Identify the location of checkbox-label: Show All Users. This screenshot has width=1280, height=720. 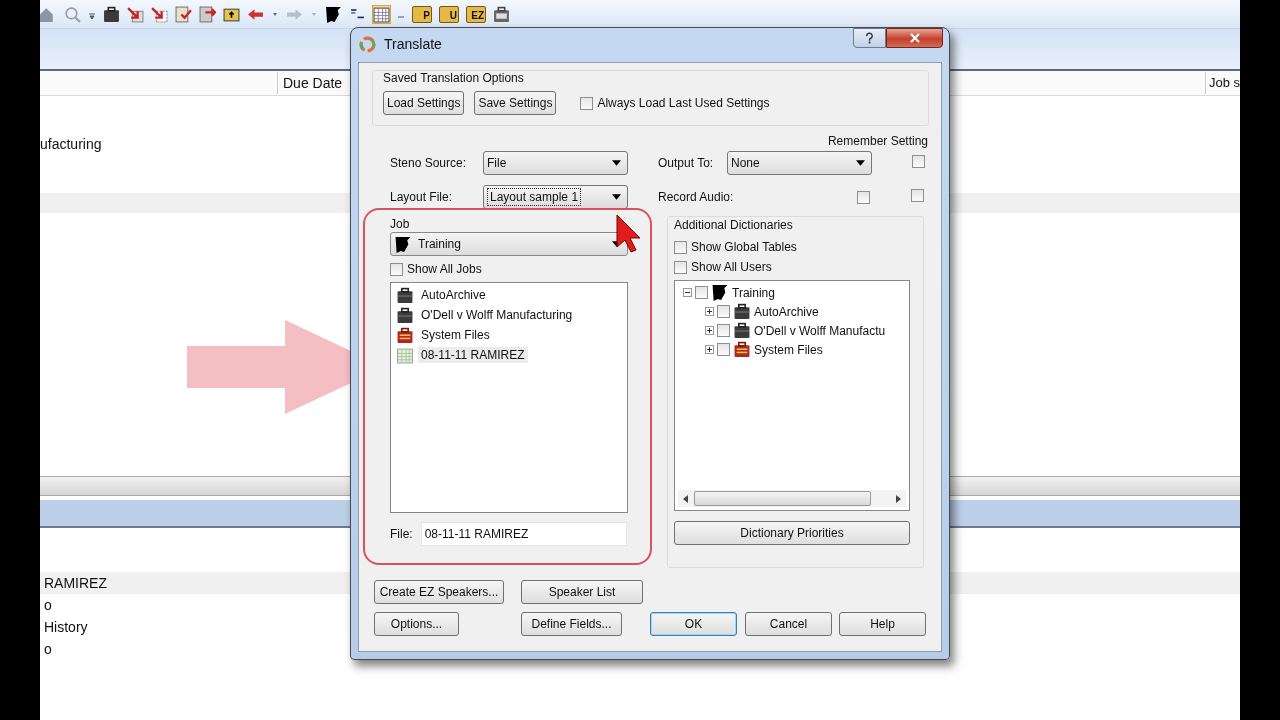
(731, 267).